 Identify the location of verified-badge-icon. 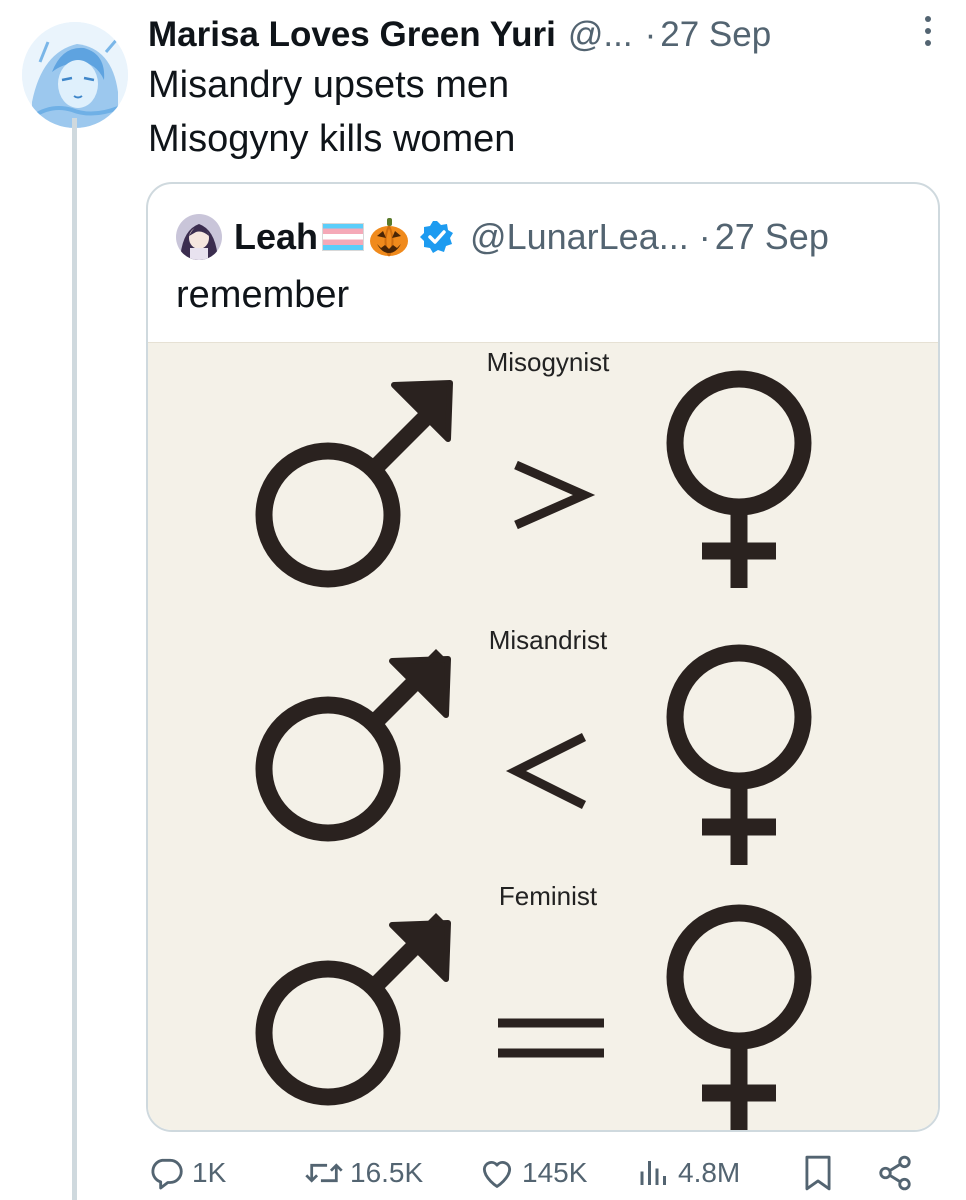
(437, 237).